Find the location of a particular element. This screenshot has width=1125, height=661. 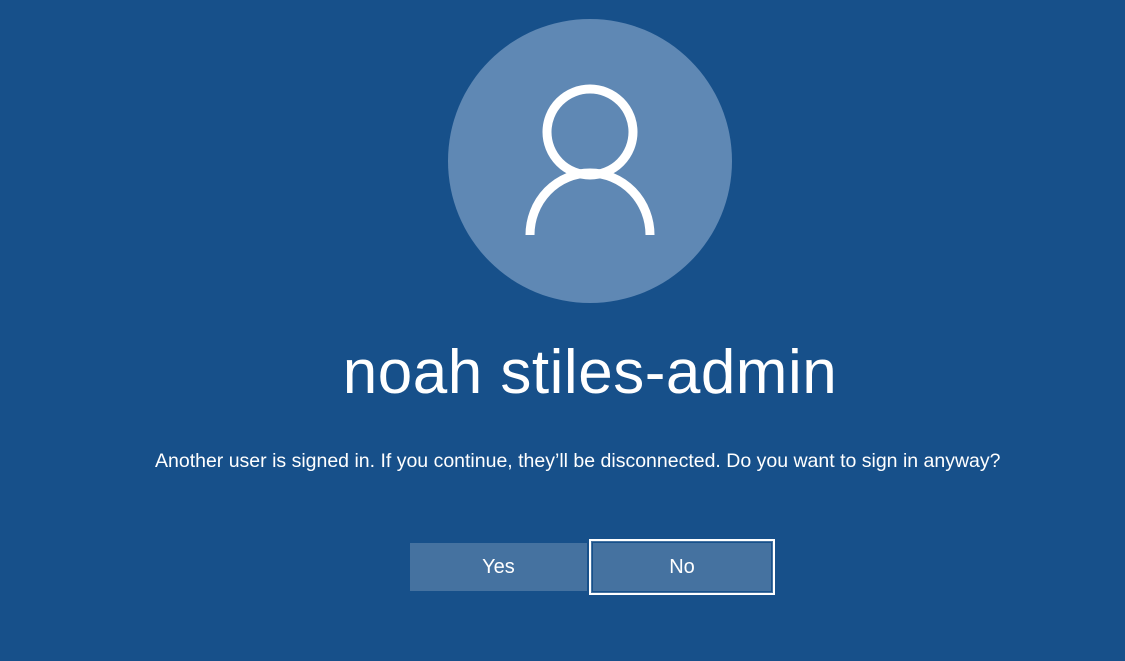

user-silhouette-icon is located at coordinates (590, 160).